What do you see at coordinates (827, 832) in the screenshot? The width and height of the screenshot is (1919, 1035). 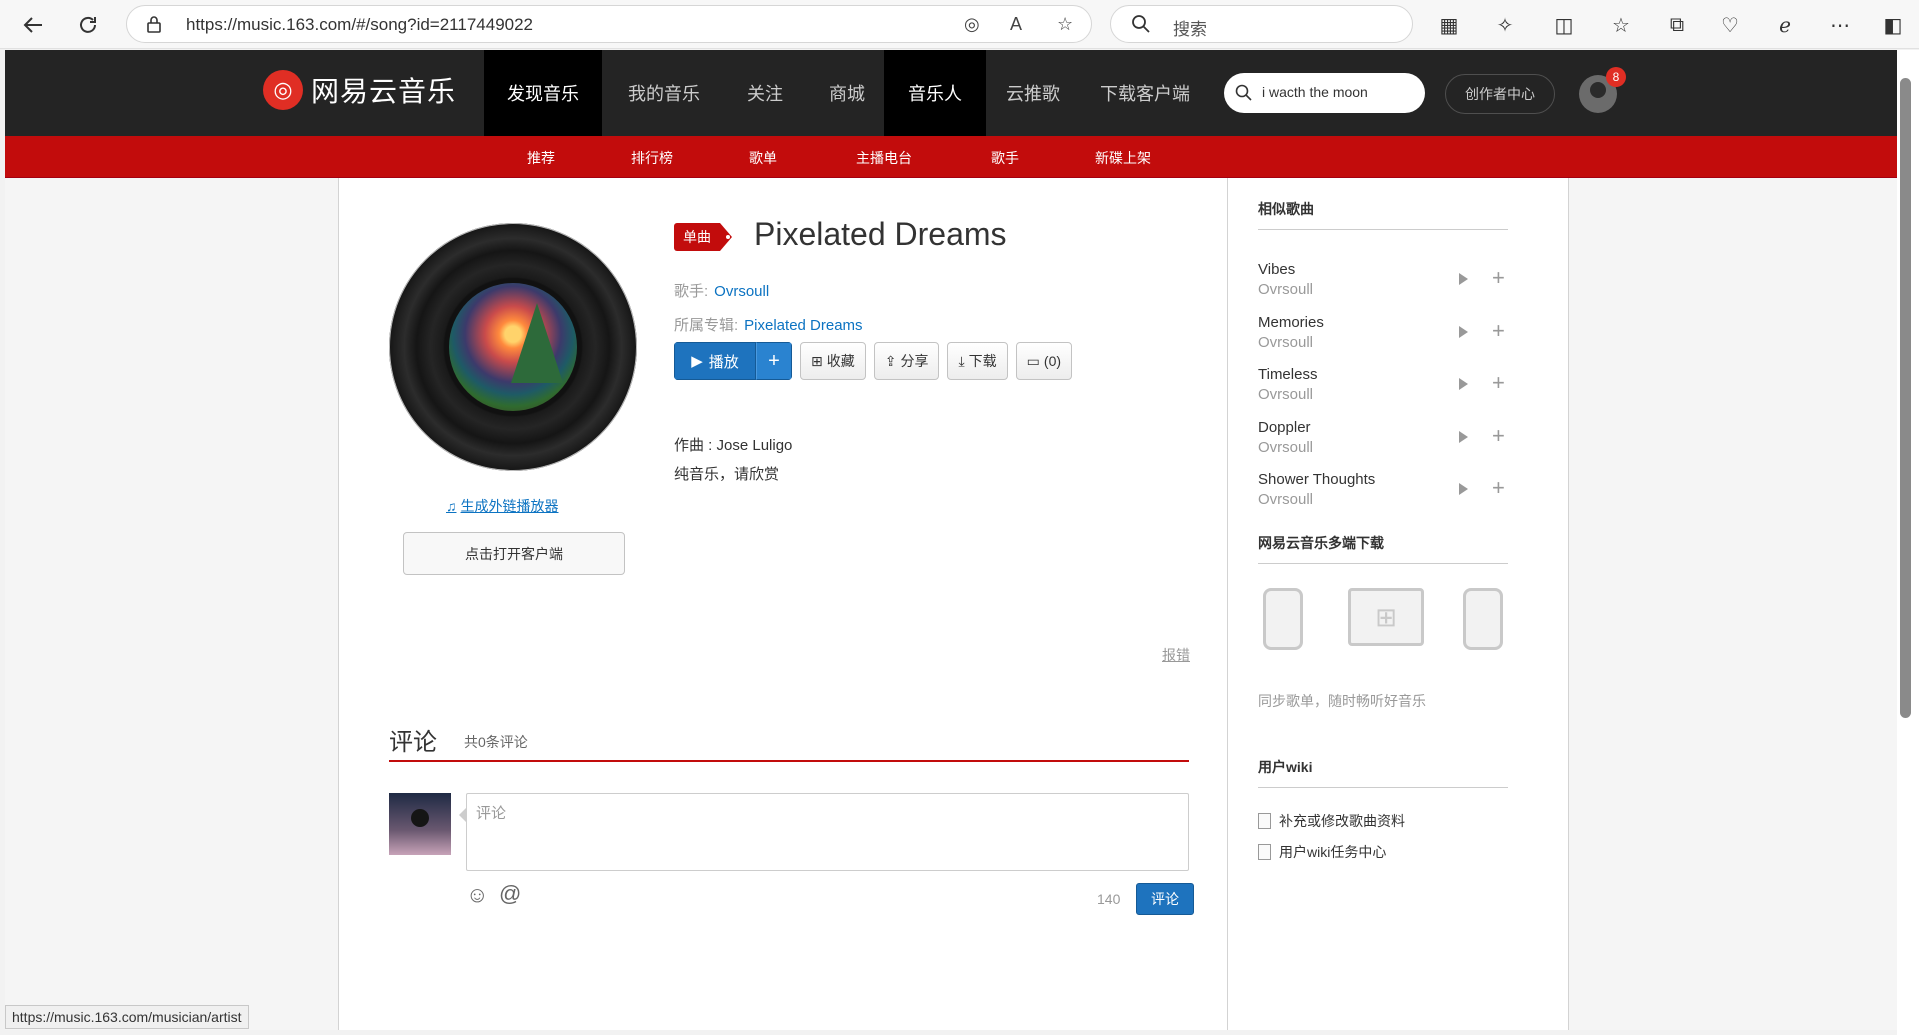 I see `comment-input: 评论` at bounding box center [827, 832].